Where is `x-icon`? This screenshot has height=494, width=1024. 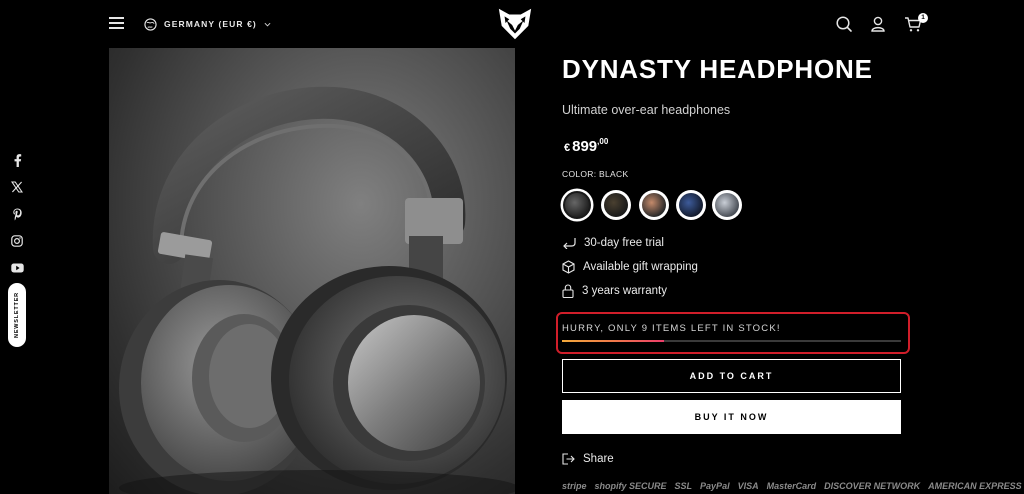 x-icon is located at coordinates (17, 187).